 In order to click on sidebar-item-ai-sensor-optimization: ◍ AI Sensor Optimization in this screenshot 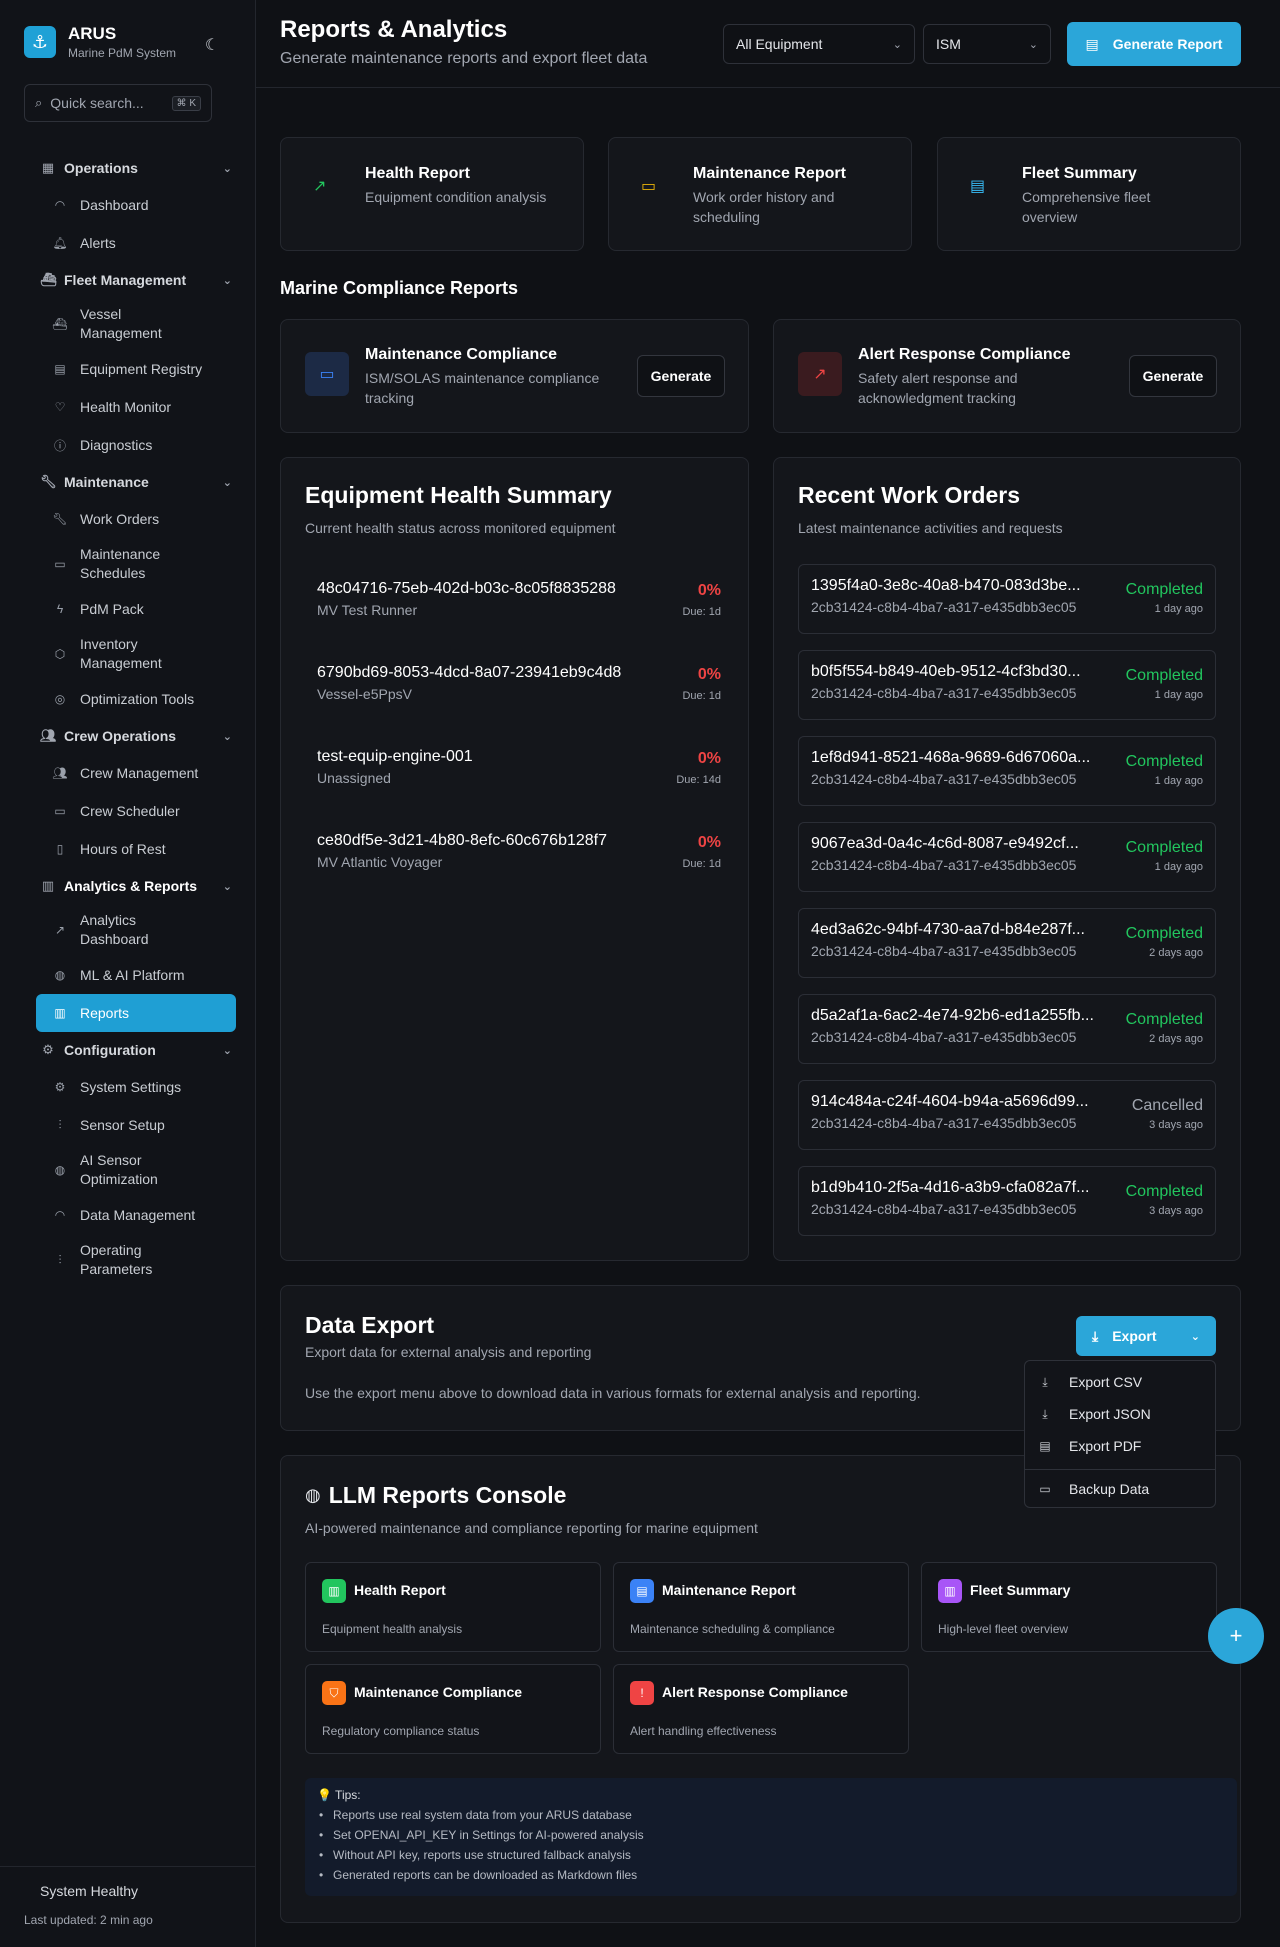, I will do `click(136, 1170)`.